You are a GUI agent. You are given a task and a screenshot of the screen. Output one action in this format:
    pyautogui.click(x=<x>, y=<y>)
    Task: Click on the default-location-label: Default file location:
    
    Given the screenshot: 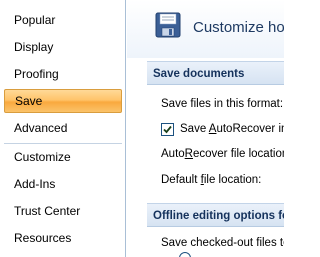 What is the action you would take?
    pyautogui.click(x=211, y=180)
    